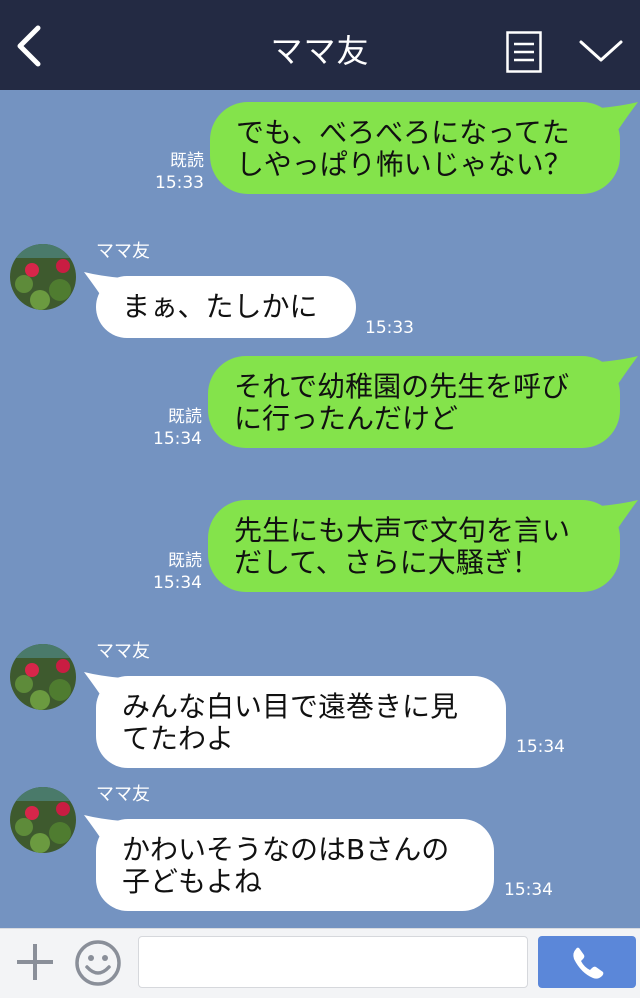 The height and width of the screenshot is (998, 640). I want to click on chat-title: ママ友, so click(320, 51).